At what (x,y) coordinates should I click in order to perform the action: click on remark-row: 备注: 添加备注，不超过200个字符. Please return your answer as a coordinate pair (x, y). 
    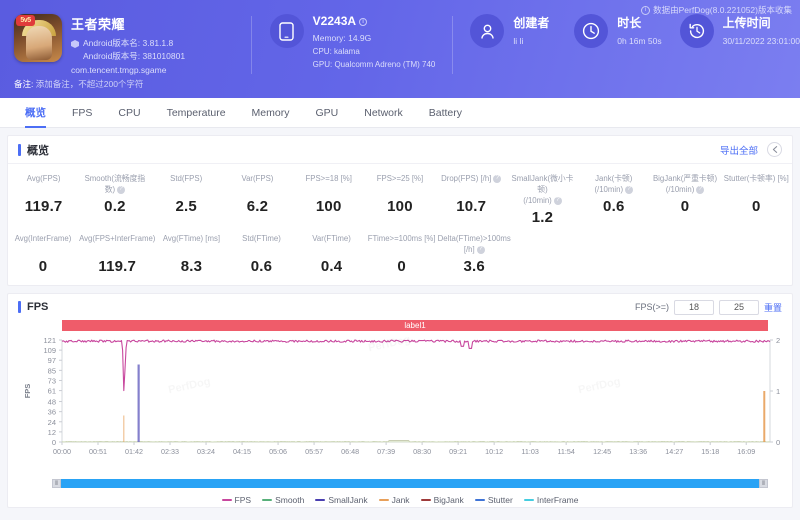
    Looking at the image, I should click on (78, 84).